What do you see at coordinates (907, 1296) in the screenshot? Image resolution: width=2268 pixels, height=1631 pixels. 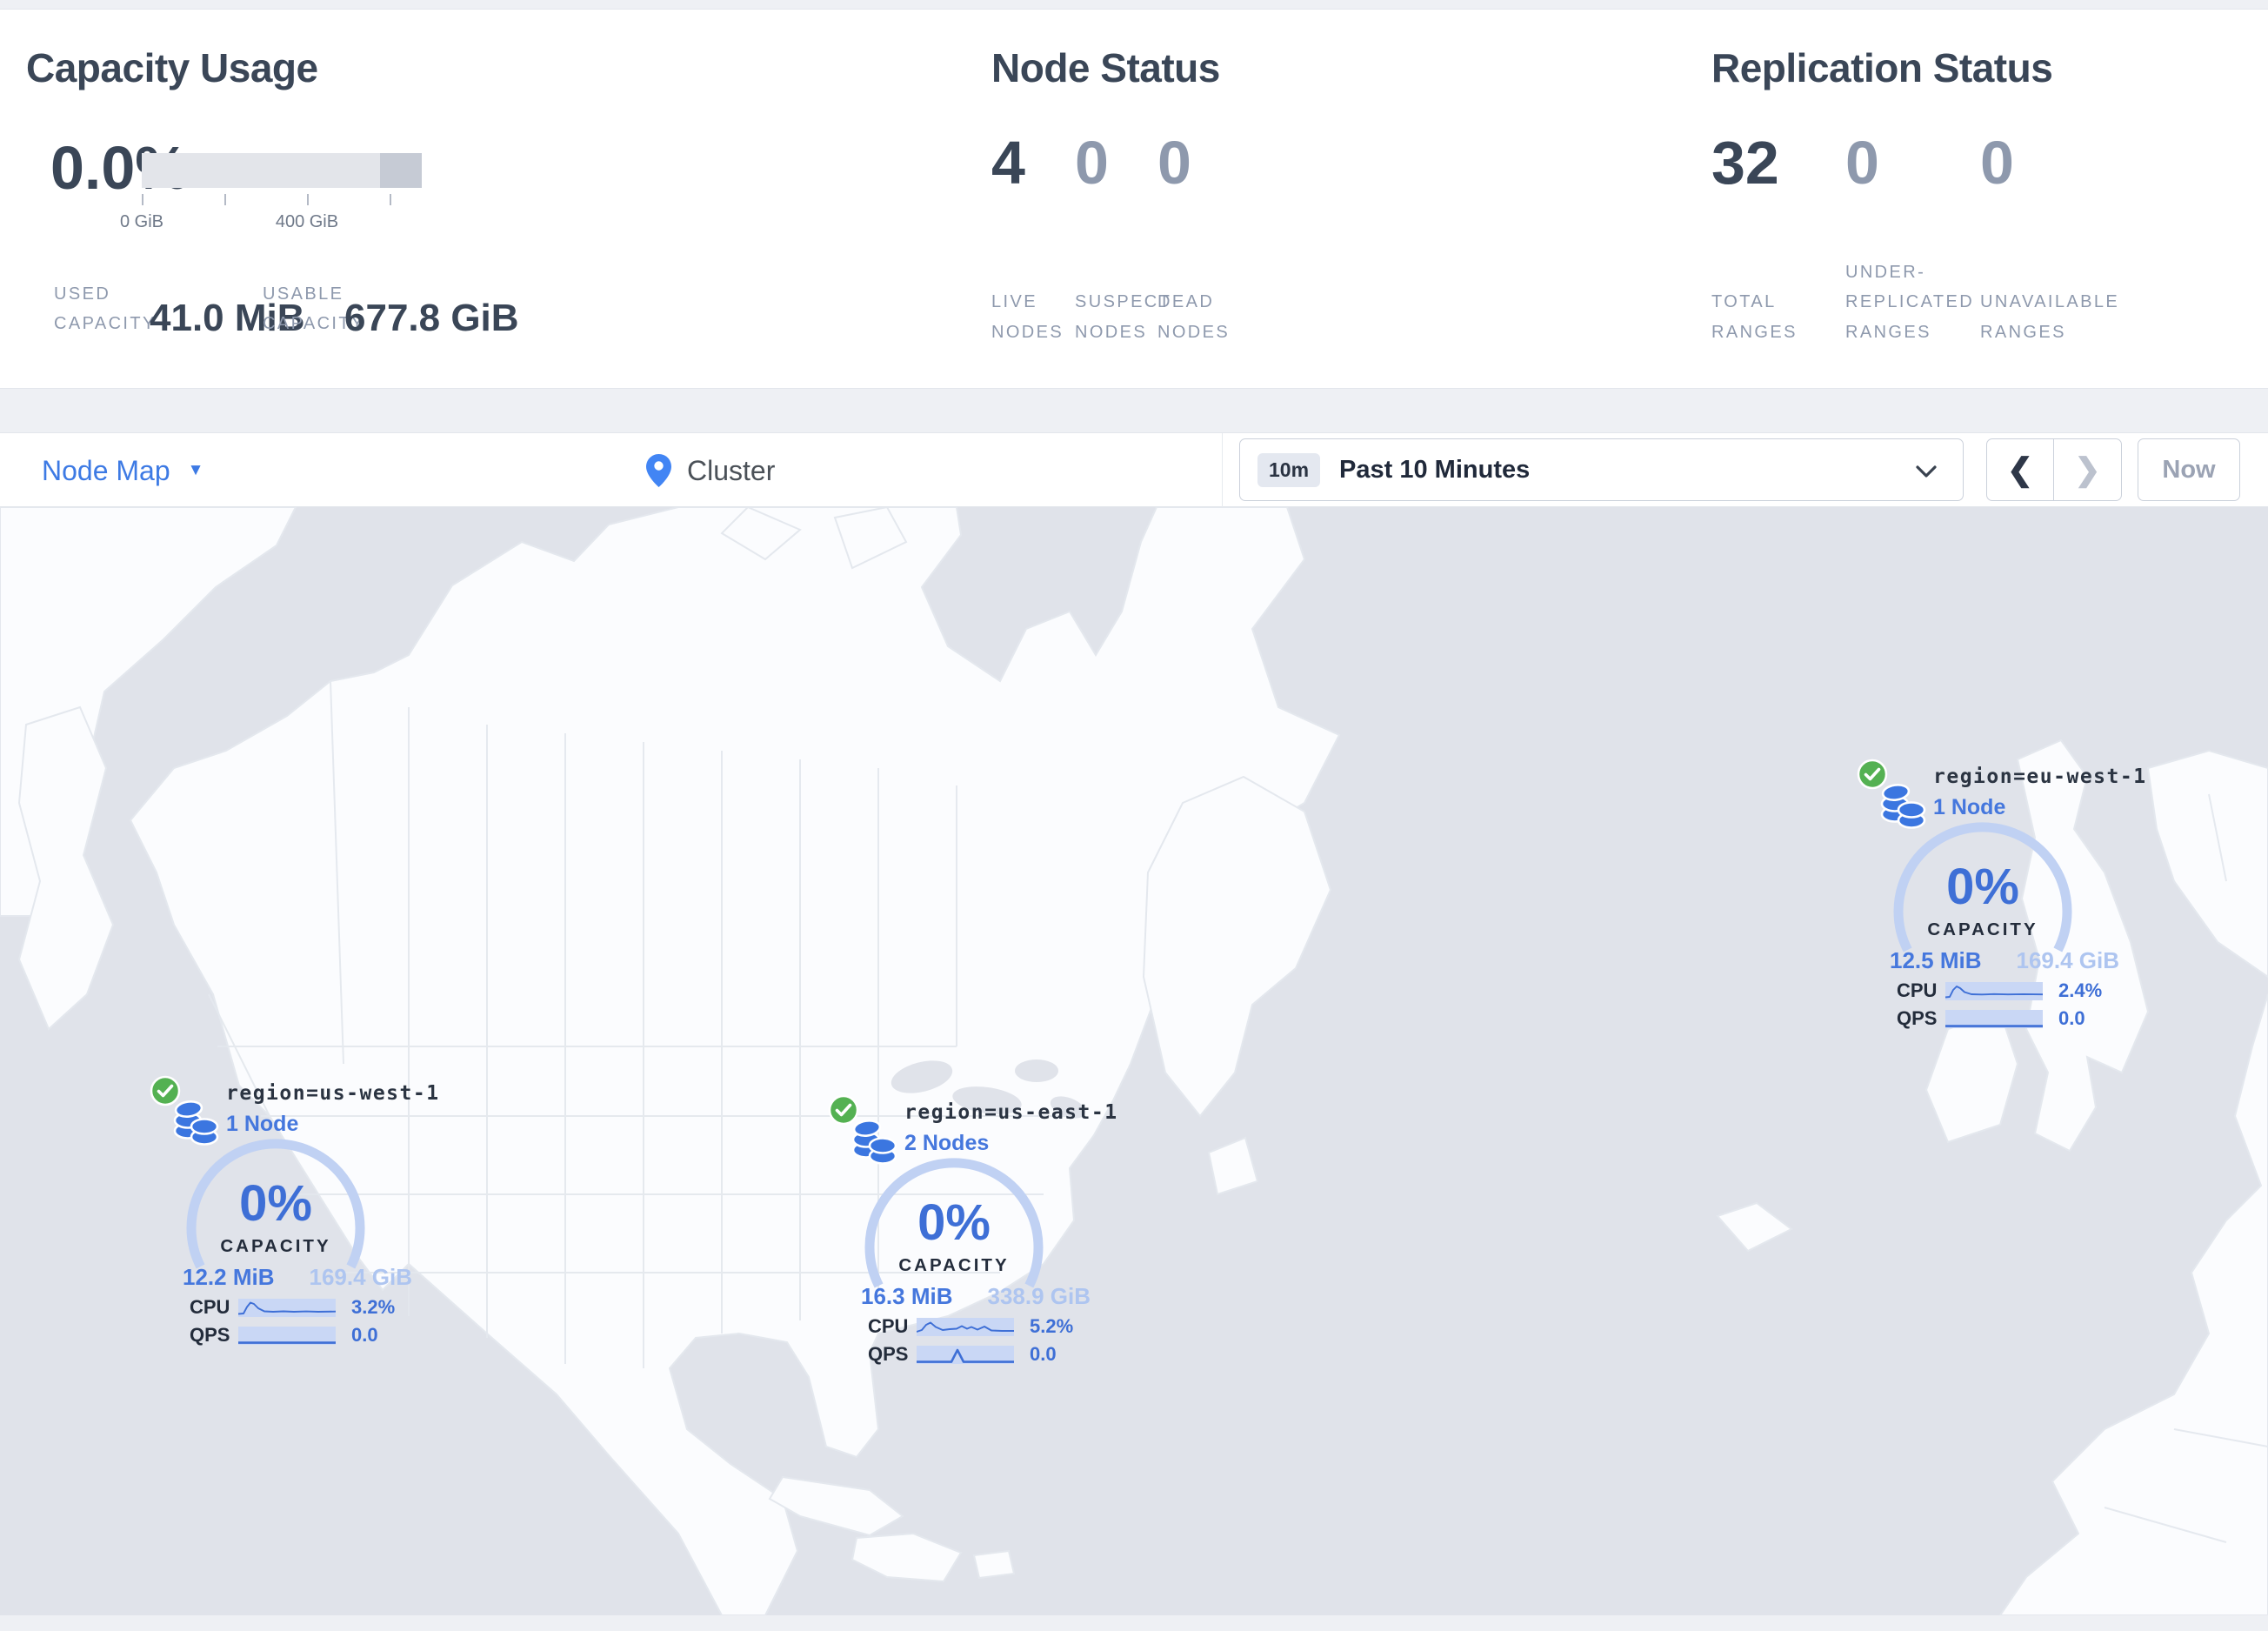 I see `used-capacity: 16.3 MiB` at bounding box center [907, 1296].